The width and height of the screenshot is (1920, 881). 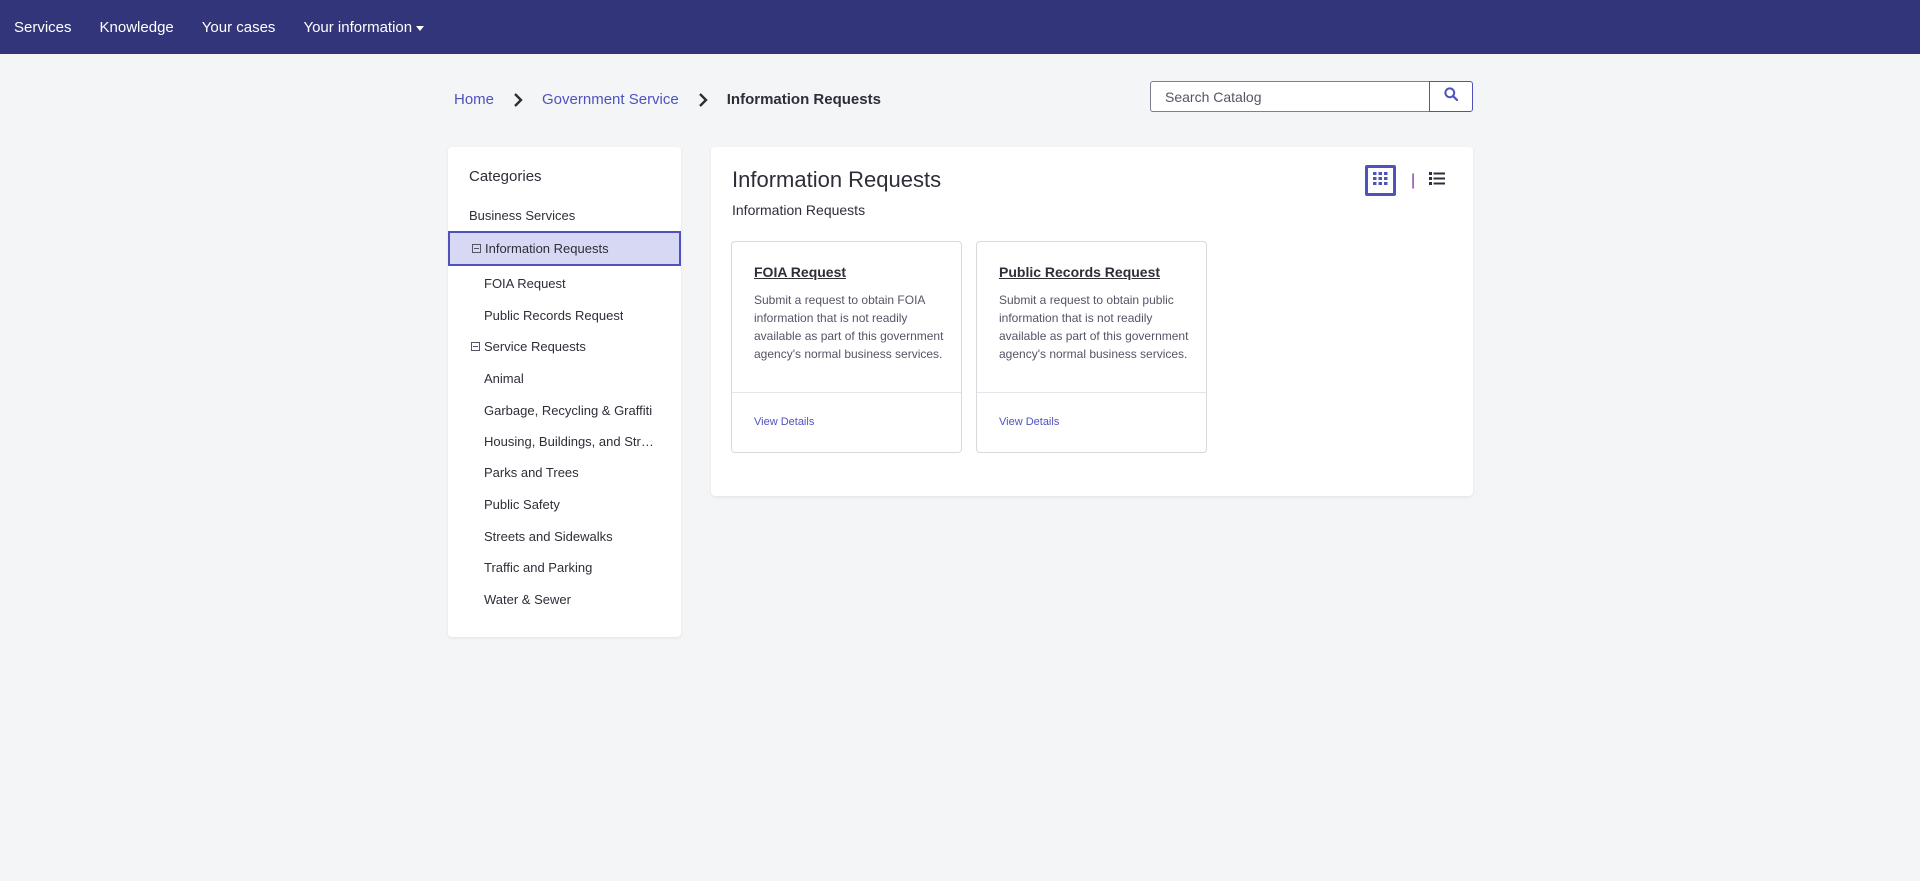 I want to click on sidebar-item-label: Business Services, so click(x=522, y=215).